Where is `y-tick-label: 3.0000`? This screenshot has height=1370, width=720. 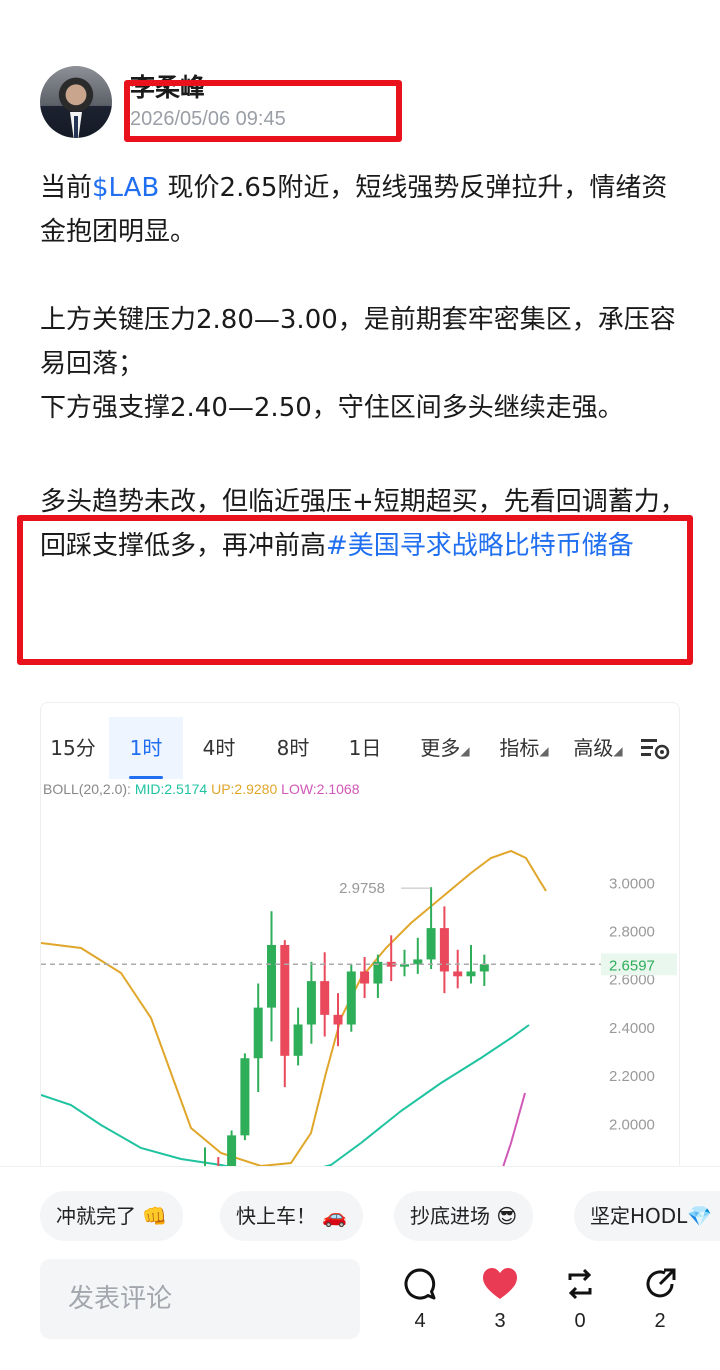
y-tick-label: 3.0000 is located at coordinates (632, 883).